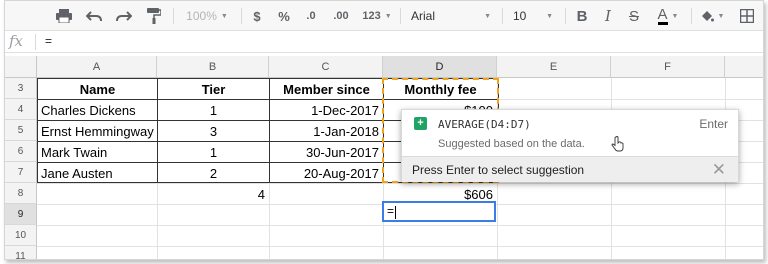 The image size is (768, 264). I want to click on strikethrough-button: S, so click(634, 16).